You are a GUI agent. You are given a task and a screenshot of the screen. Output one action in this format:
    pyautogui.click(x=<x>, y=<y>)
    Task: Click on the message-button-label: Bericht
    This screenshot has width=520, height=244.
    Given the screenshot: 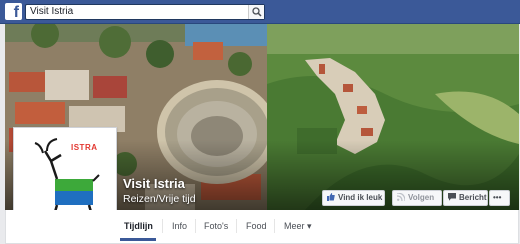 What is the action you would take?
    pyautogui.click(x=473, y=197)
    